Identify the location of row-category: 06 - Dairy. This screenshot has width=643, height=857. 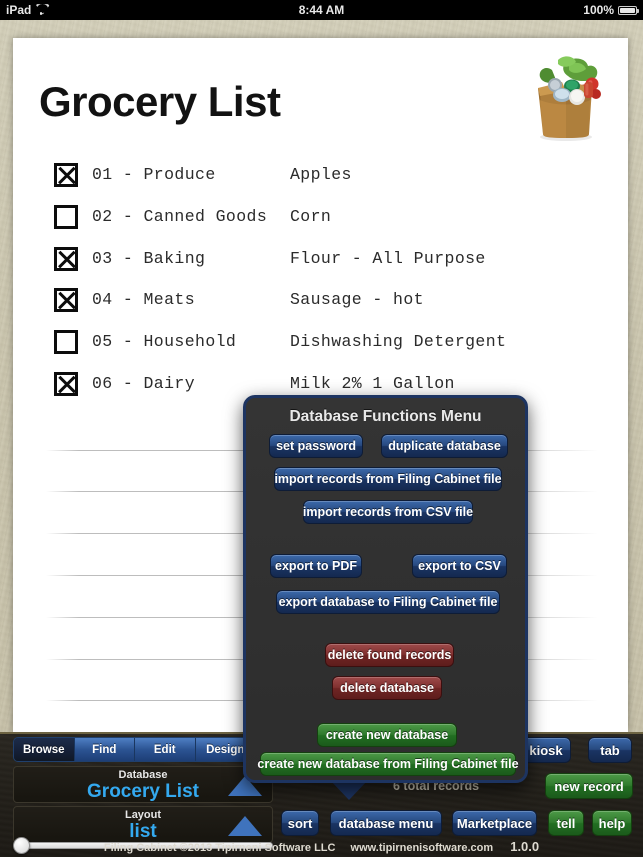
(144, 383).